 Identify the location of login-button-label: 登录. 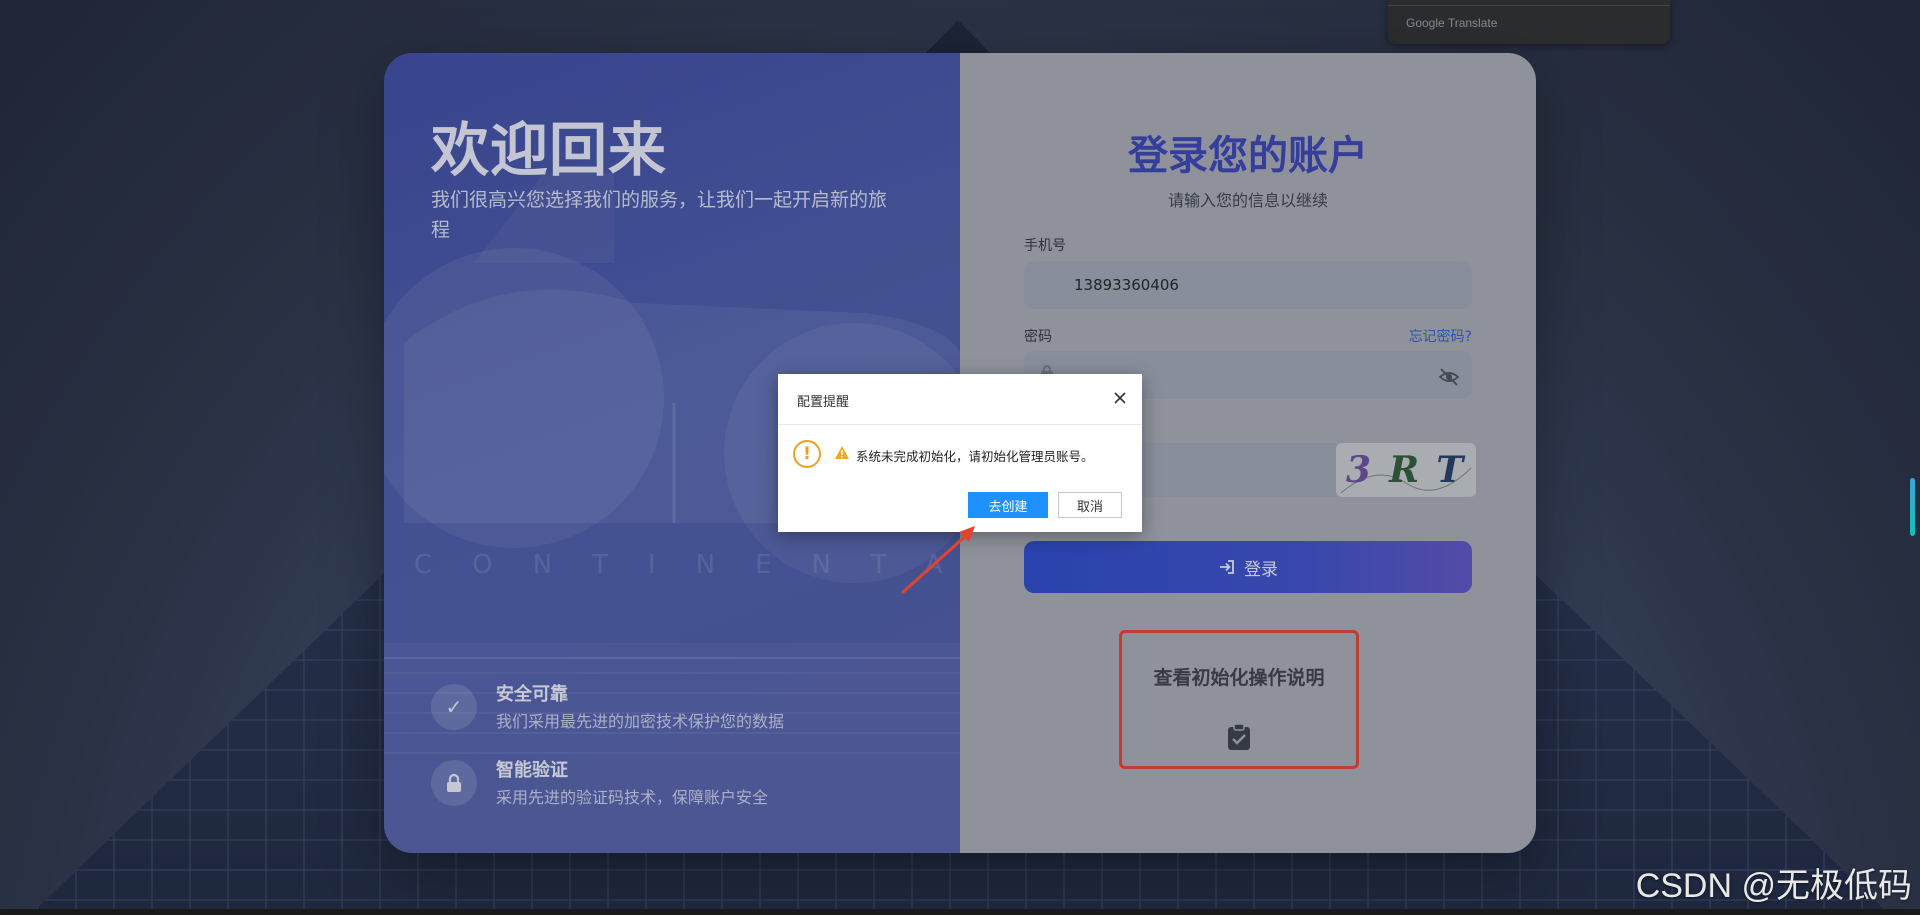
(1261, 569).